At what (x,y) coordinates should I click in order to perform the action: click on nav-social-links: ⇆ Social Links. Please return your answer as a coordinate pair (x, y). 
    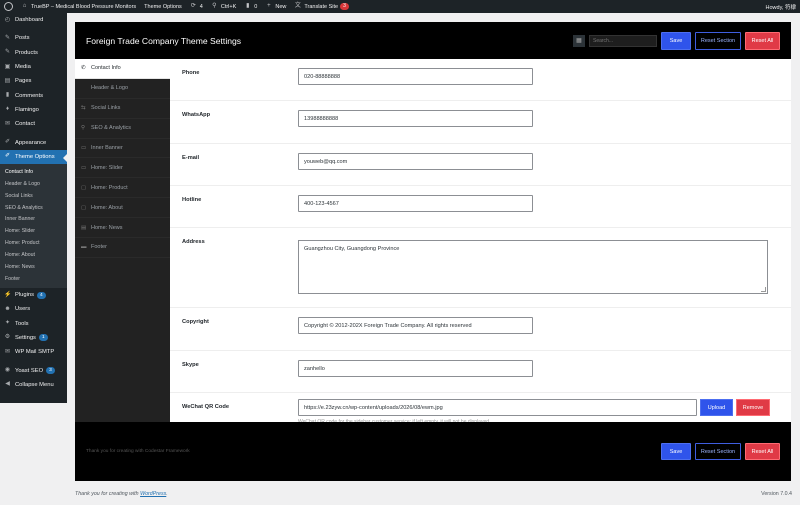
    Looking at the image, I should click on (122, 109).